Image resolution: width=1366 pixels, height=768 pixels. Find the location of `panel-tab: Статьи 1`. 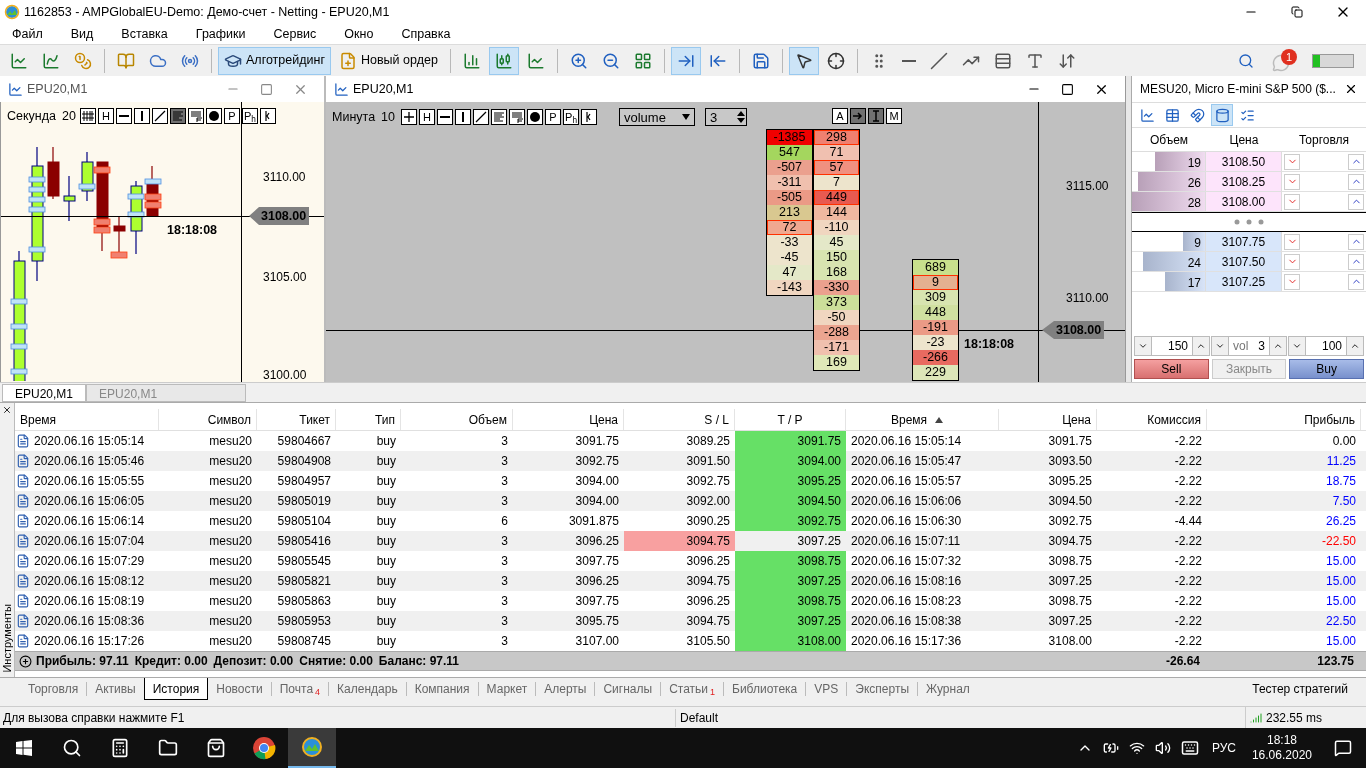

panel-tab: Статьи 1 is located at coordinates (692, 689).